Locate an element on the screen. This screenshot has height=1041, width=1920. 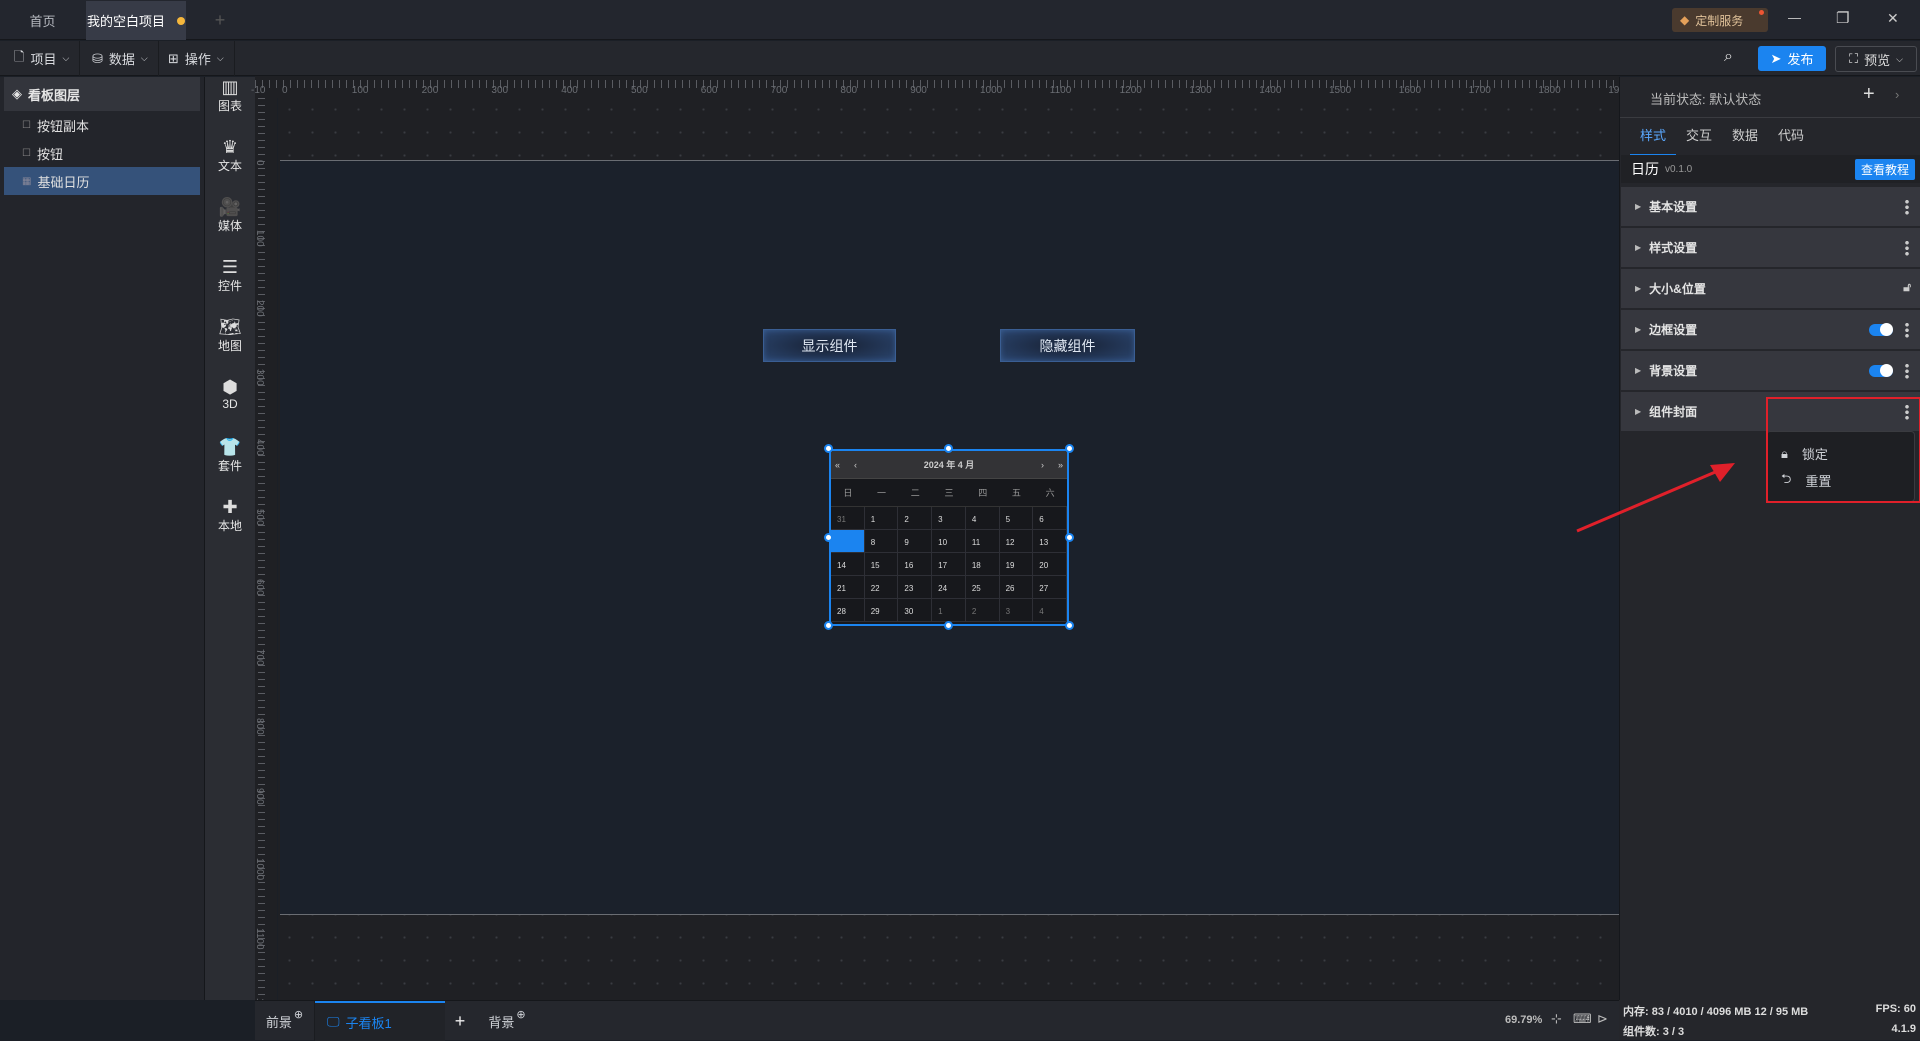
calendar-day: 8 is located at coordinates (881, 541).